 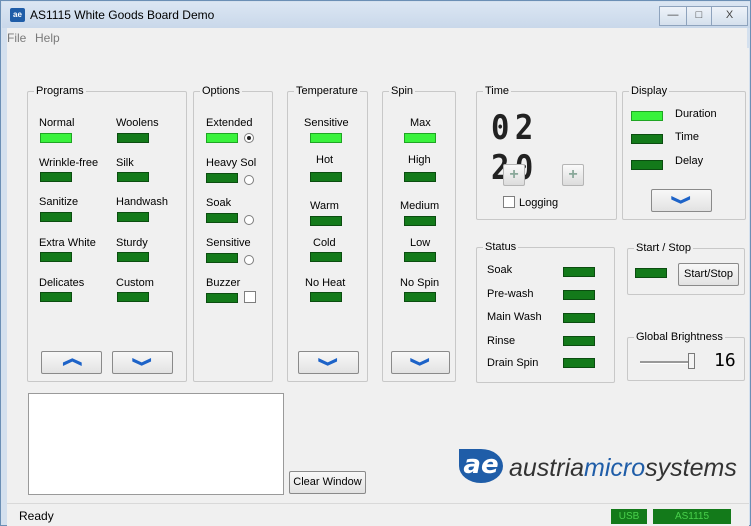 What do you see at coordinates (420, 243) in the screenshot?
I see `spin-low-label: Low` at bounding box center [420, 243].